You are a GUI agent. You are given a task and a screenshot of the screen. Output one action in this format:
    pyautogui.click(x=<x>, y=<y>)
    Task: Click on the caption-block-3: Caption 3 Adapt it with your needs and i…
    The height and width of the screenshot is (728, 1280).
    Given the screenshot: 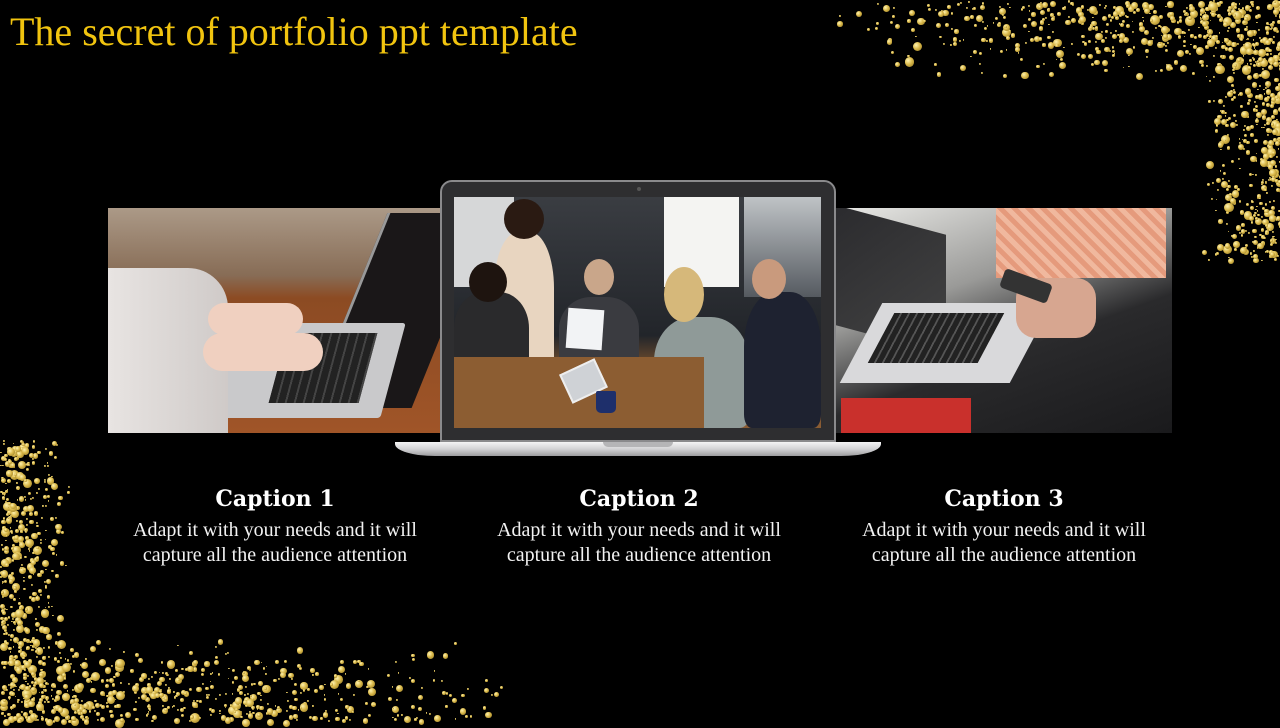 What is the action you would take?
    pyautogui.click(x=1004, y=524)
    